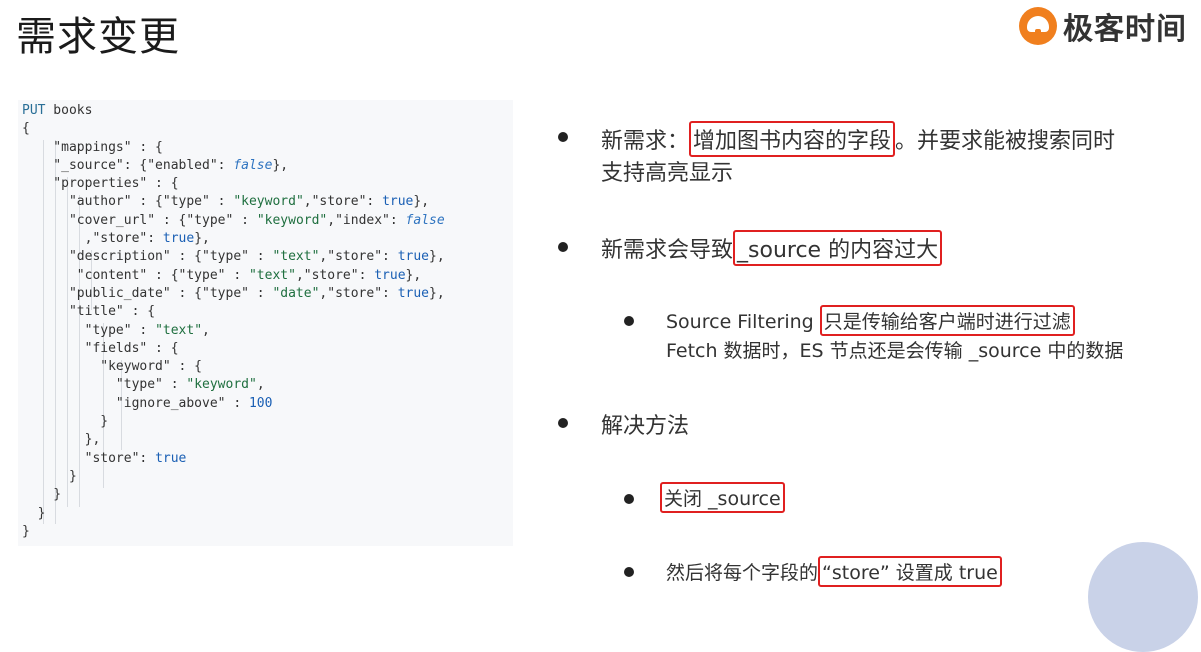 Image resolution: width=1201 pixels, height=652 pixels. What do you see at coordinates (98, 37) in the screenshot?
I see `slide-title: 需求变更` at bounding box center [98, 37].